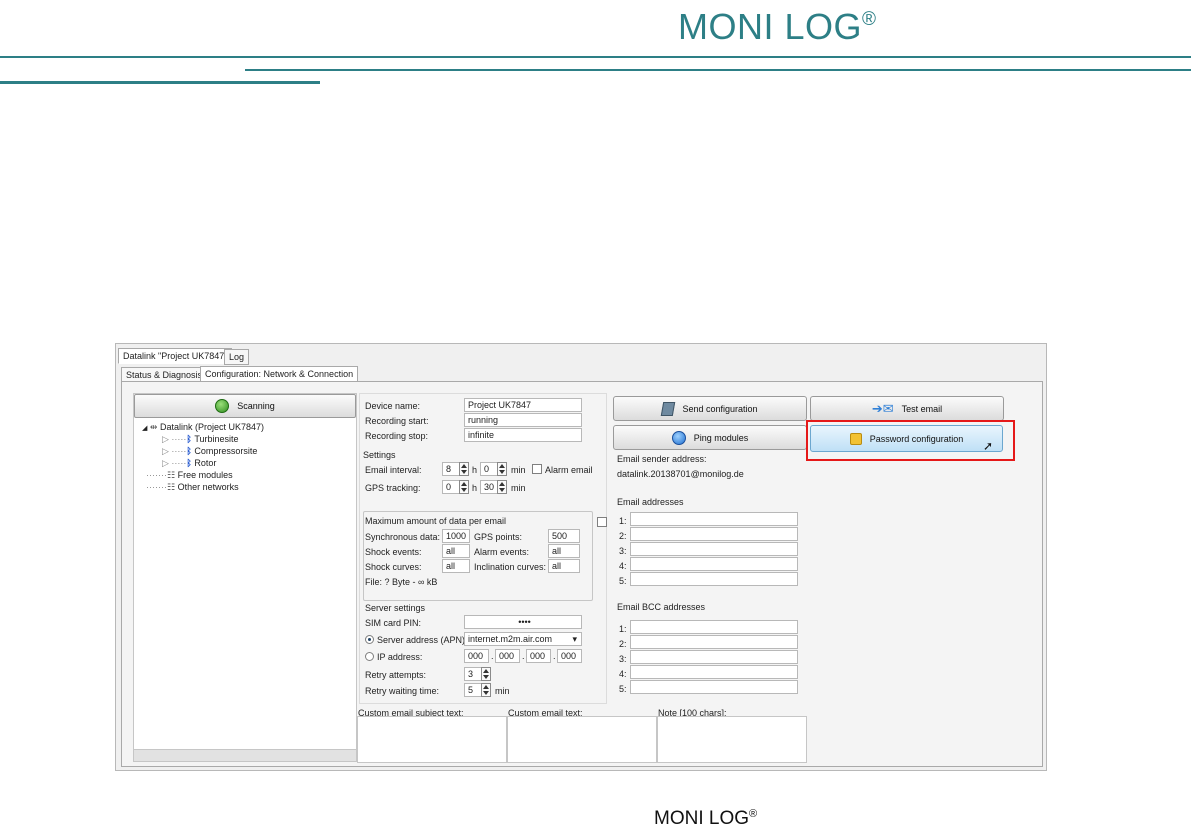  What do you see at coordinates (237, 357) in the screenshot?
I see `tab-log: Log` at bounding box center [237, 357].